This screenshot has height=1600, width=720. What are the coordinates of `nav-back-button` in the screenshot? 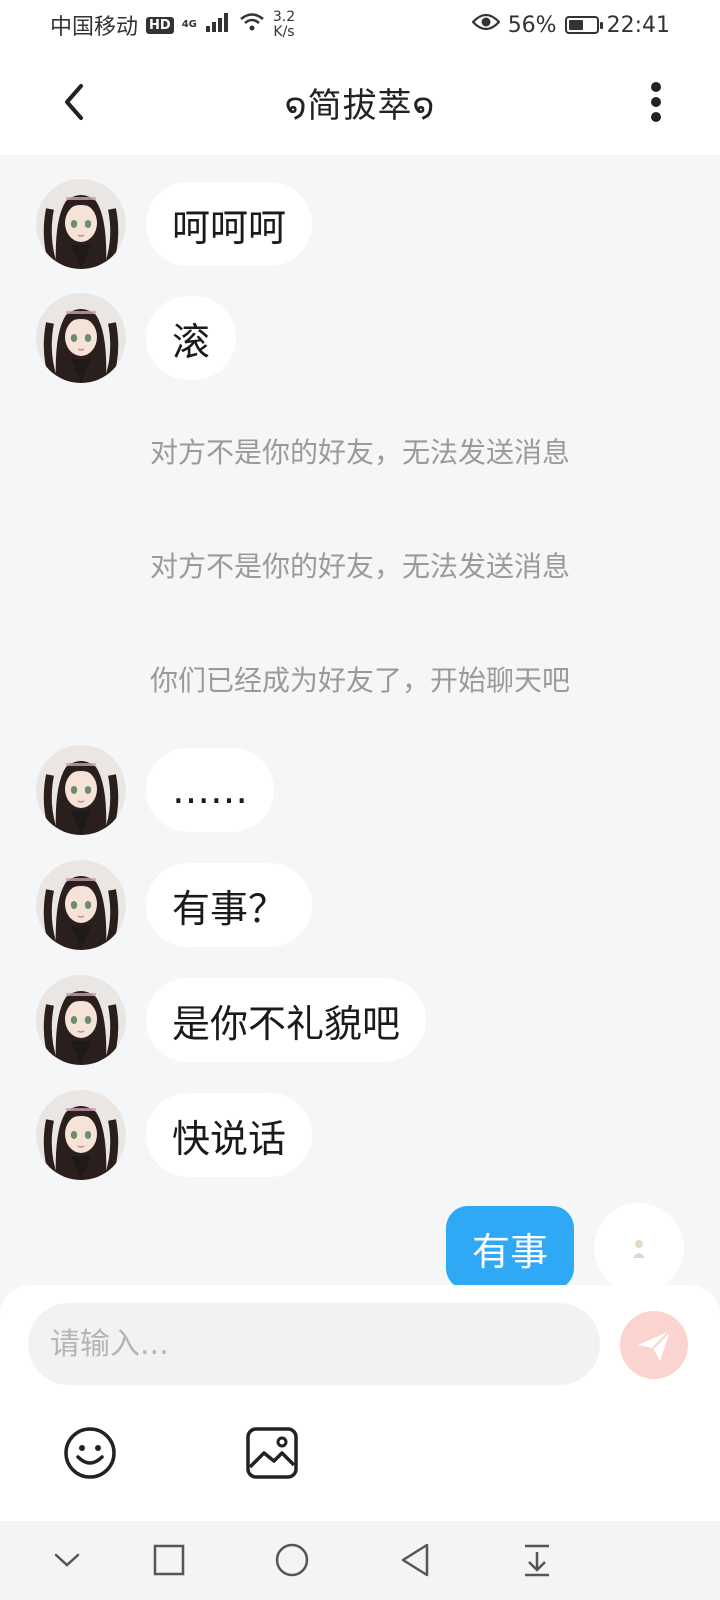 It's located at (415, 1560).